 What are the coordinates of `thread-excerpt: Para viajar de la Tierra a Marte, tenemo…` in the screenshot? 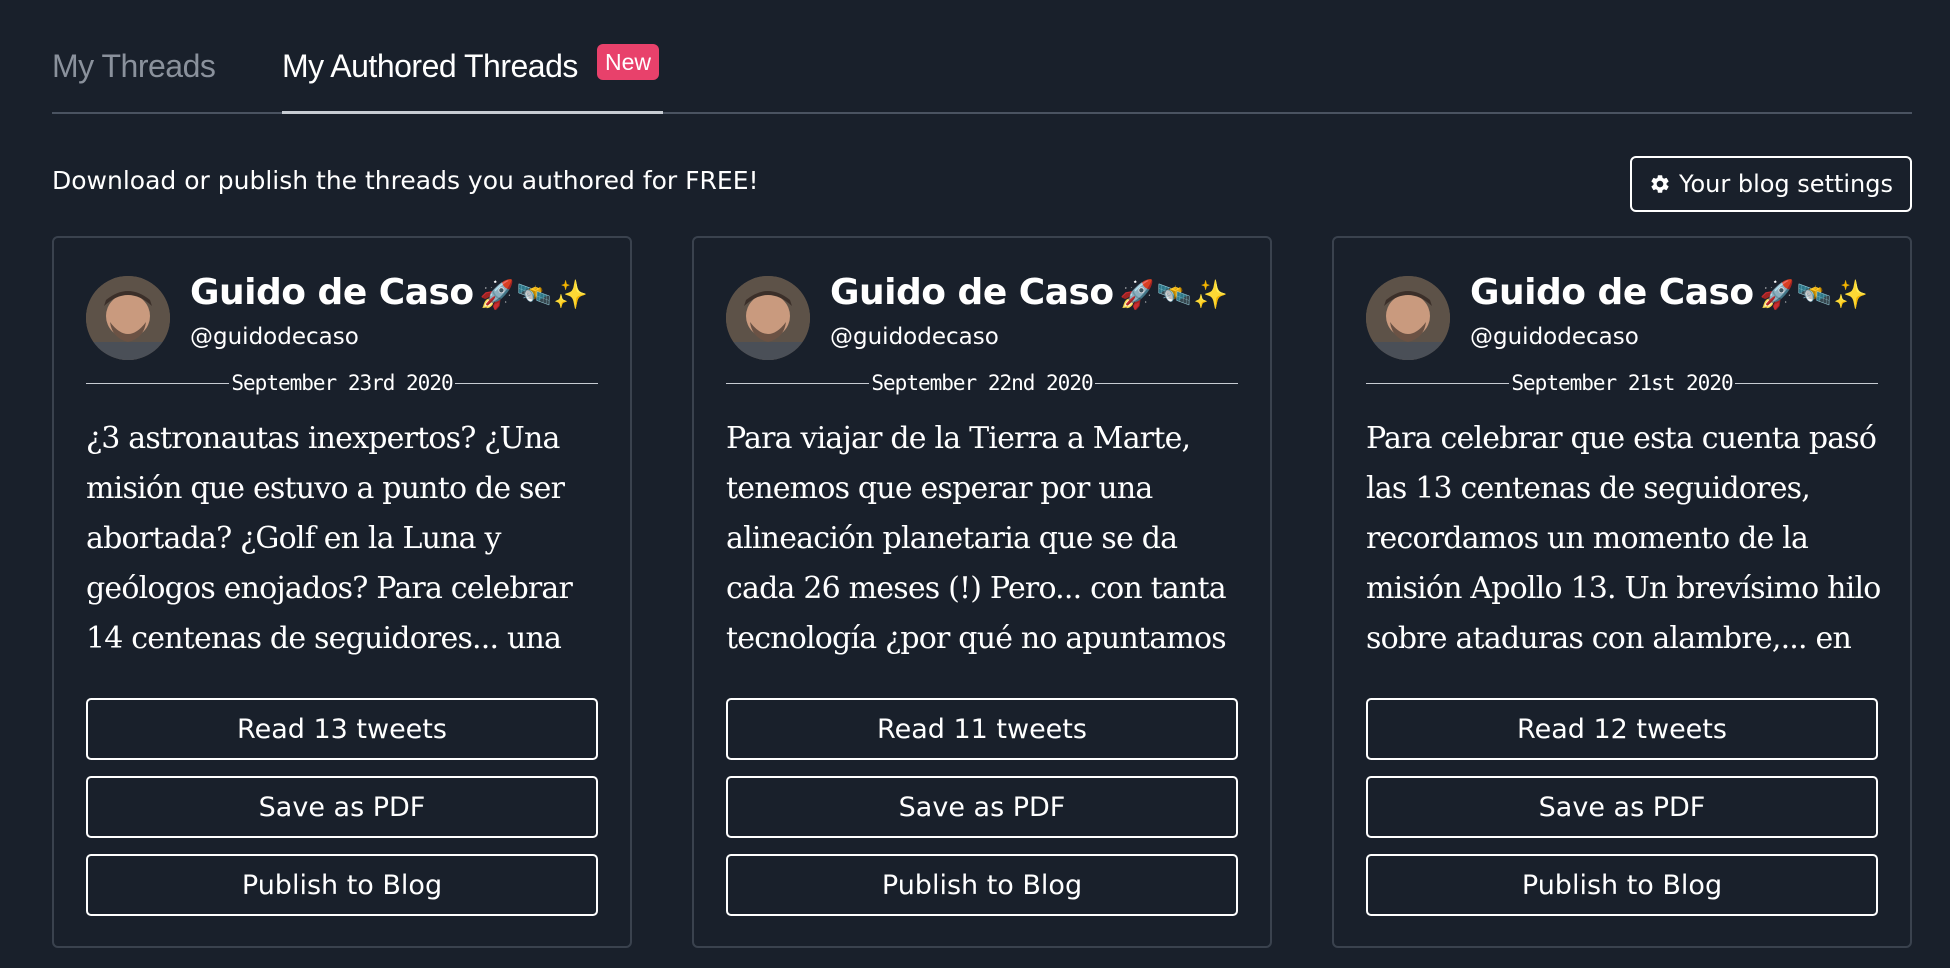 It's located at (976, 538).